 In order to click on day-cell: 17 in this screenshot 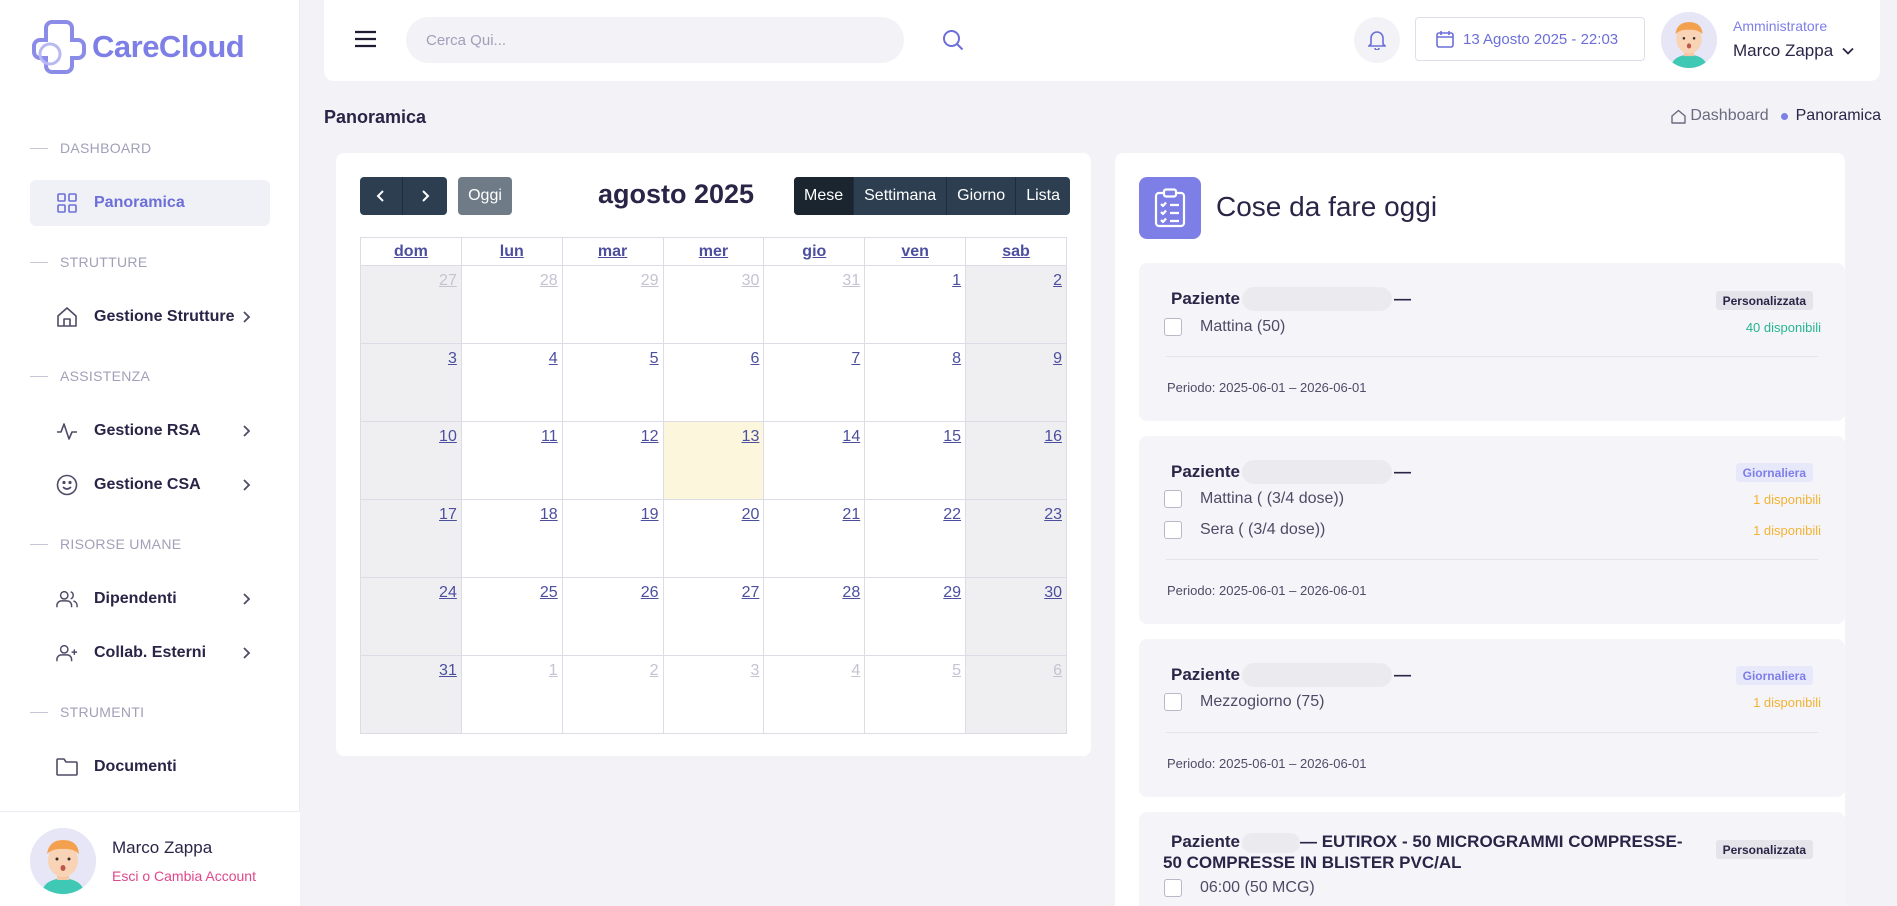, I will do `click(411, 538)`.